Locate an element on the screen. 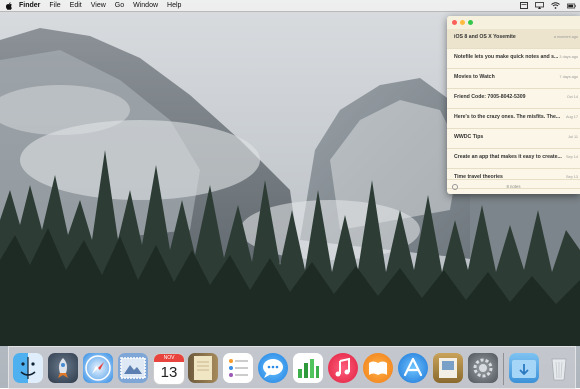 The image size is (580, 389). trash-icon is located at coordinates (559, 368).